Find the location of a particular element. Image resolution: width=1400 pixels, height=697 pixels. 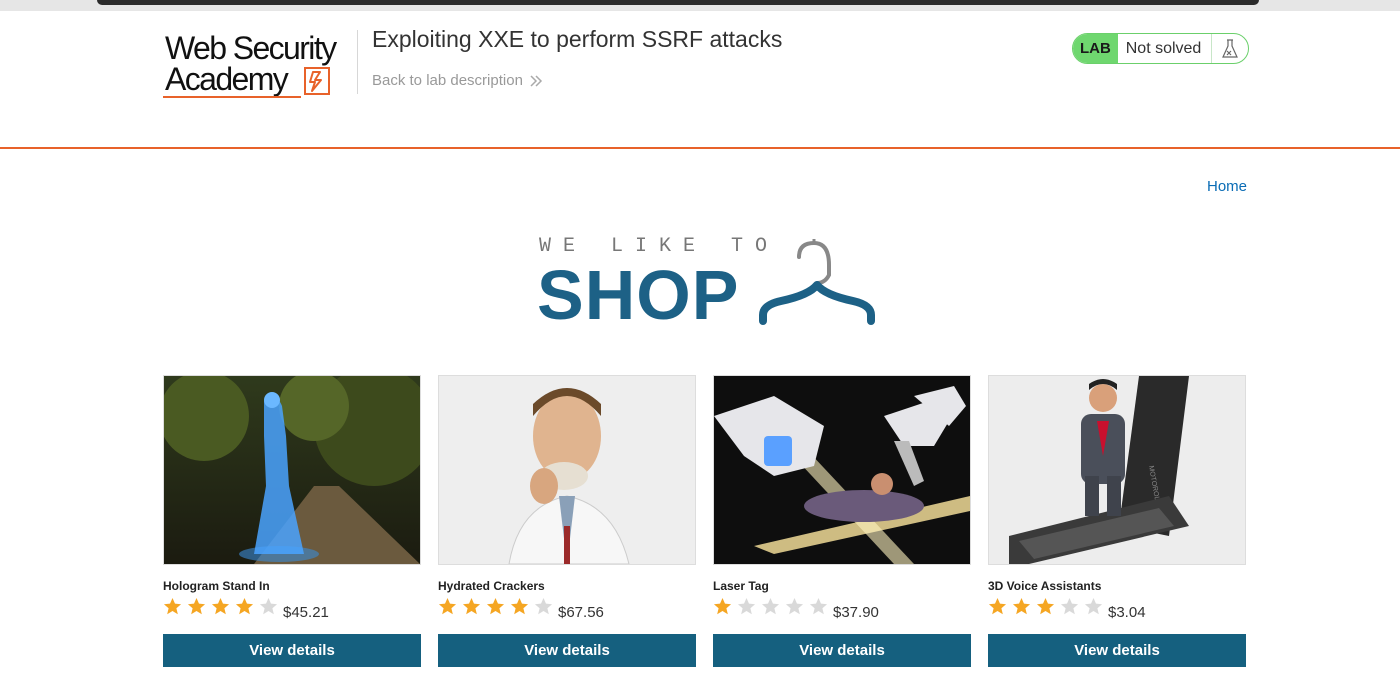

web-security-academy-logo: Web Security Academy is located at coordinates (259, 65).